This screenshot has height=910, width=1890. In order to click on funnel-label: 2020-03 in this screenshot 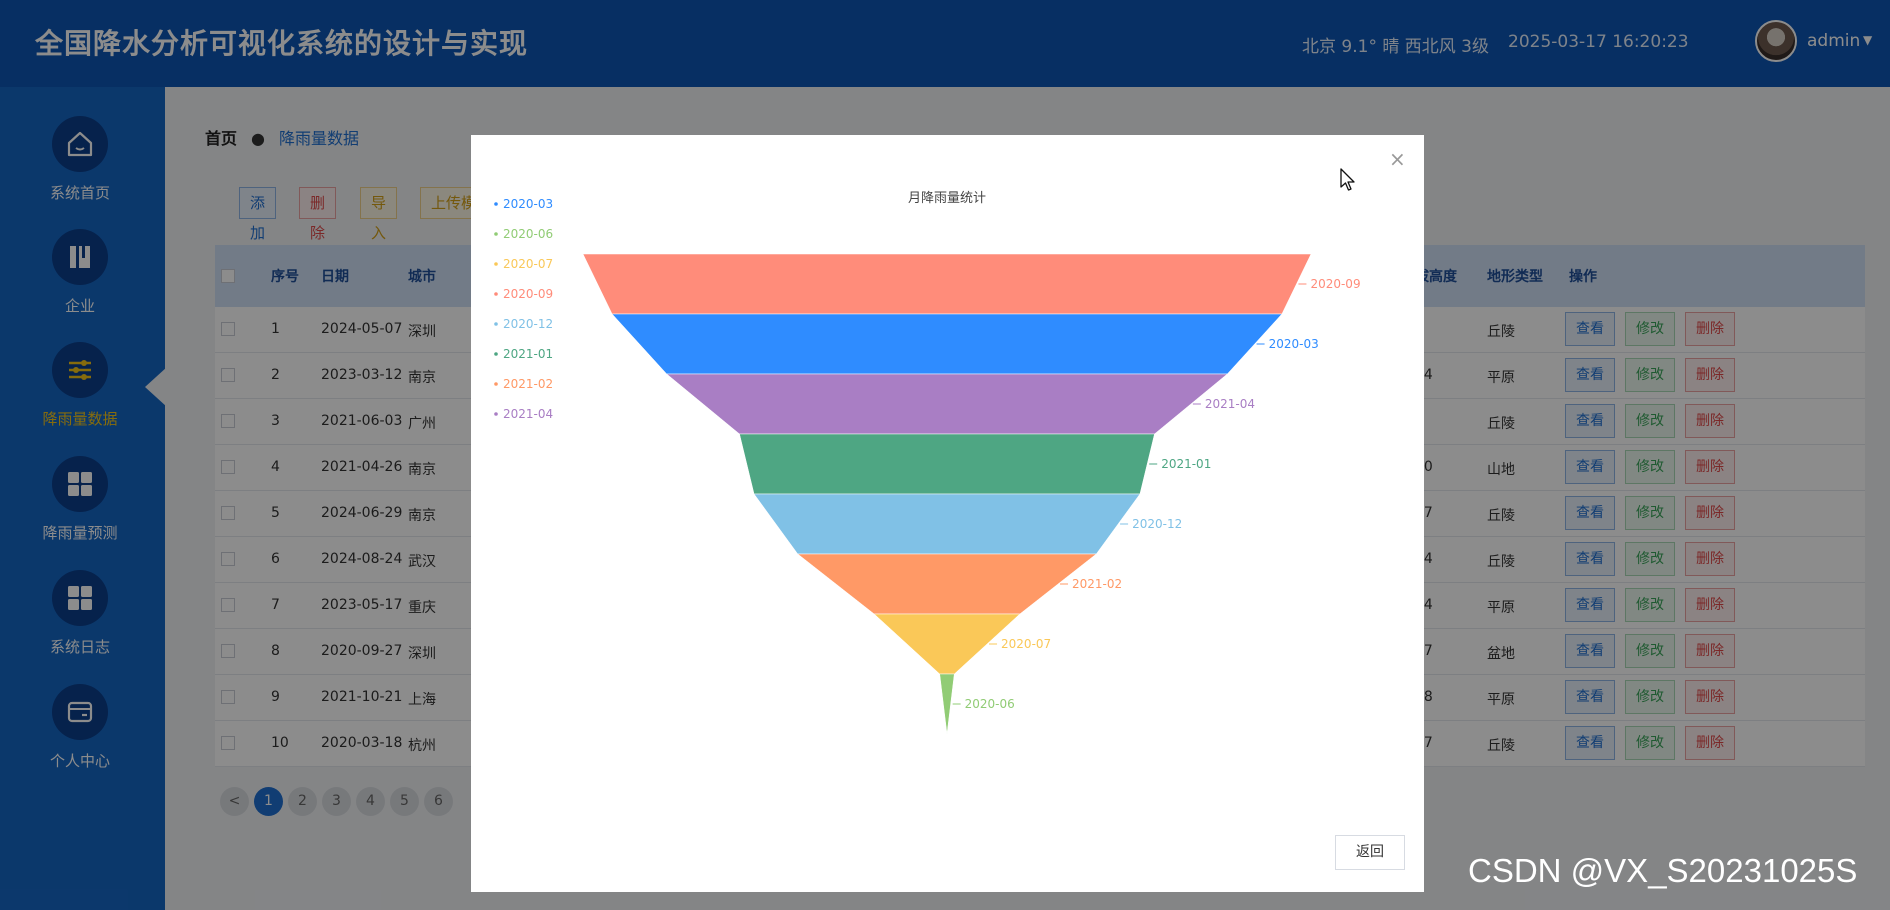, I will do `click(1294, 344)`.